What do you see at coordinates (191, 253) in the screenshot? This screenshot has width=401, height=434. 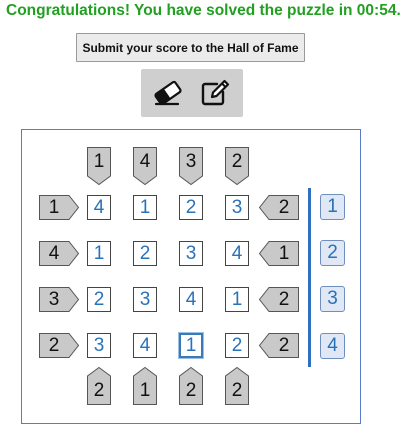 I see `grid-cell-r2c3: 3` at bounding box center [191, 253].